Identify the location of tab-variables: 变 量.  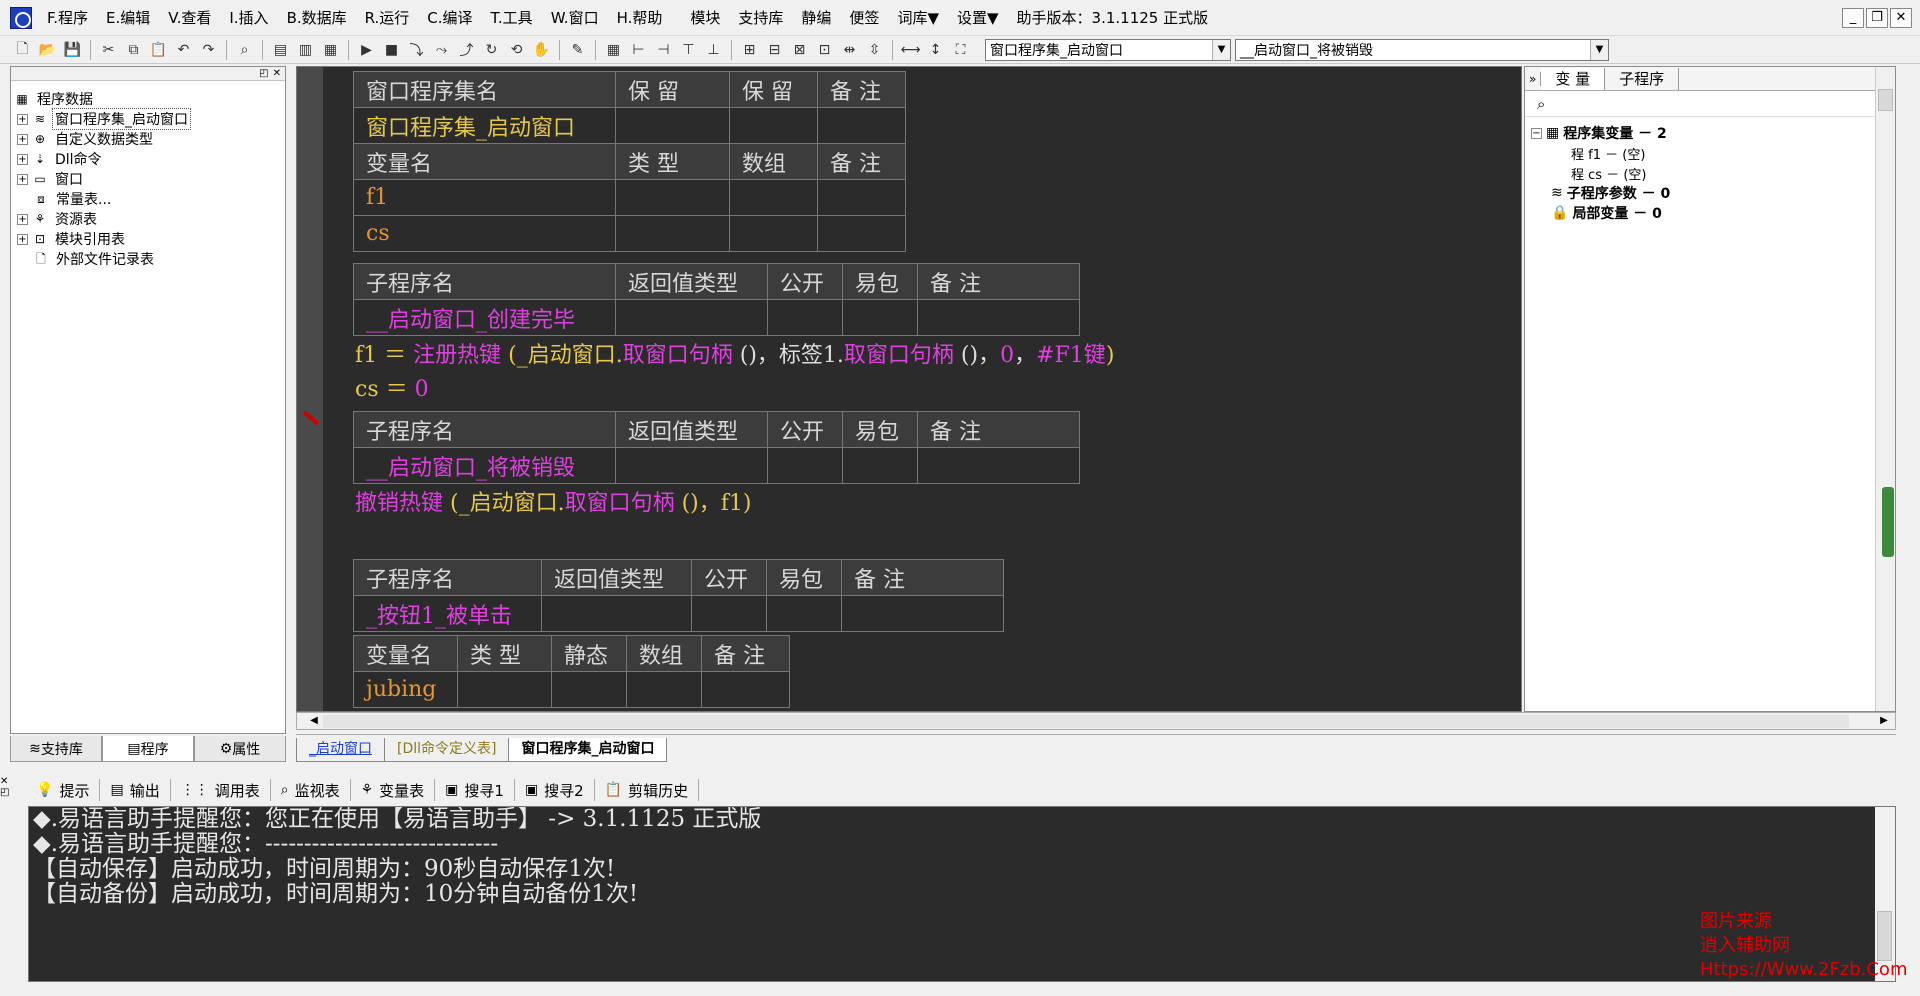
(1573, 78).